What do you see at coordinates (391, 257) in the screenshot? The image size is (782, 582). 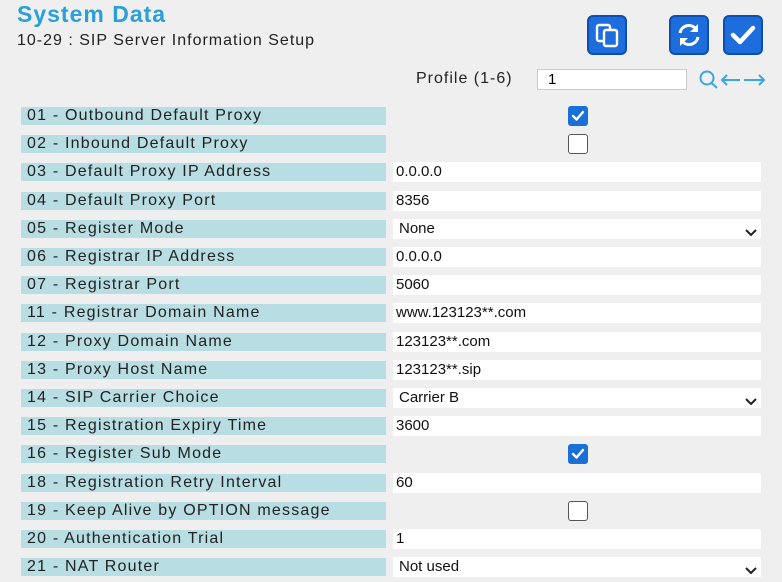 I see `setting-row: 06 - Registrar IP Address` at bounding box center [391, 257].